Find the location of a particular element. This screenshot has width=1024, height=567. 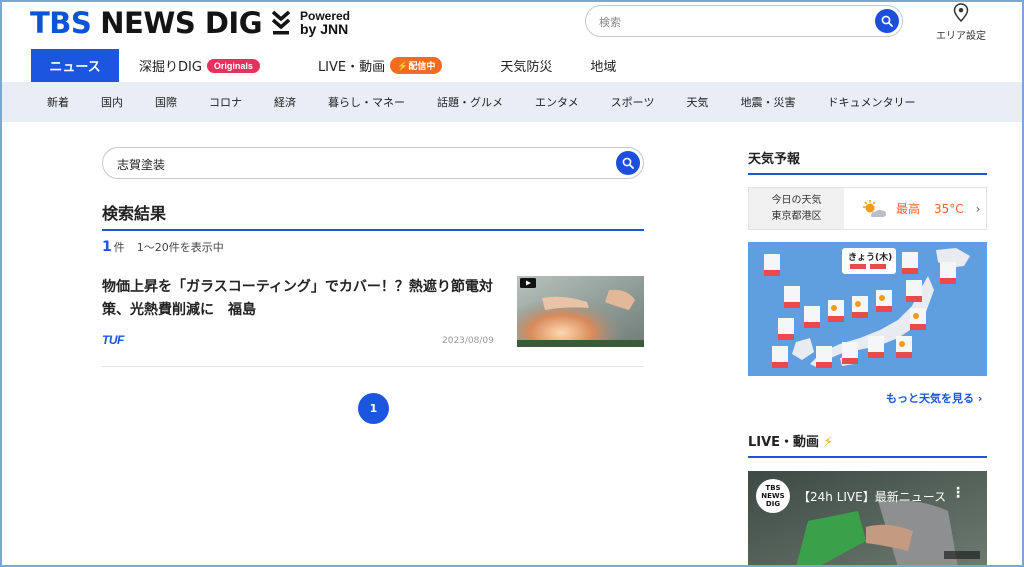

main-search-input: 志賀塗装 is located at coordinates (373, 163).